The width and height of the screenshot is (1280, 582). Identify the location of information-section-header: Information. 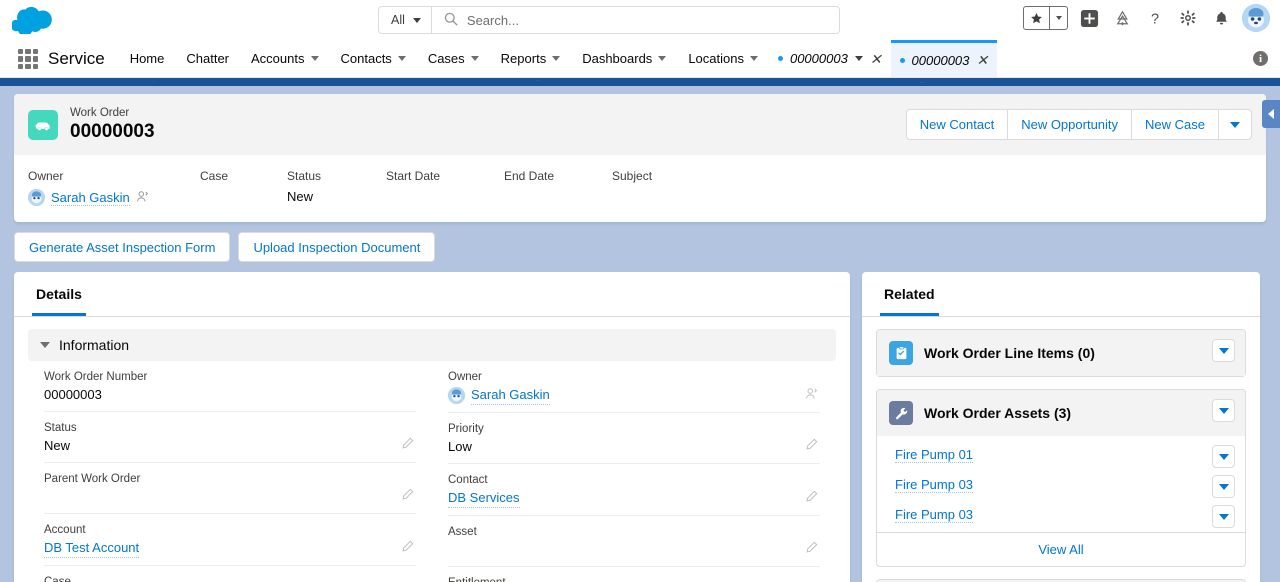
(432, 345).